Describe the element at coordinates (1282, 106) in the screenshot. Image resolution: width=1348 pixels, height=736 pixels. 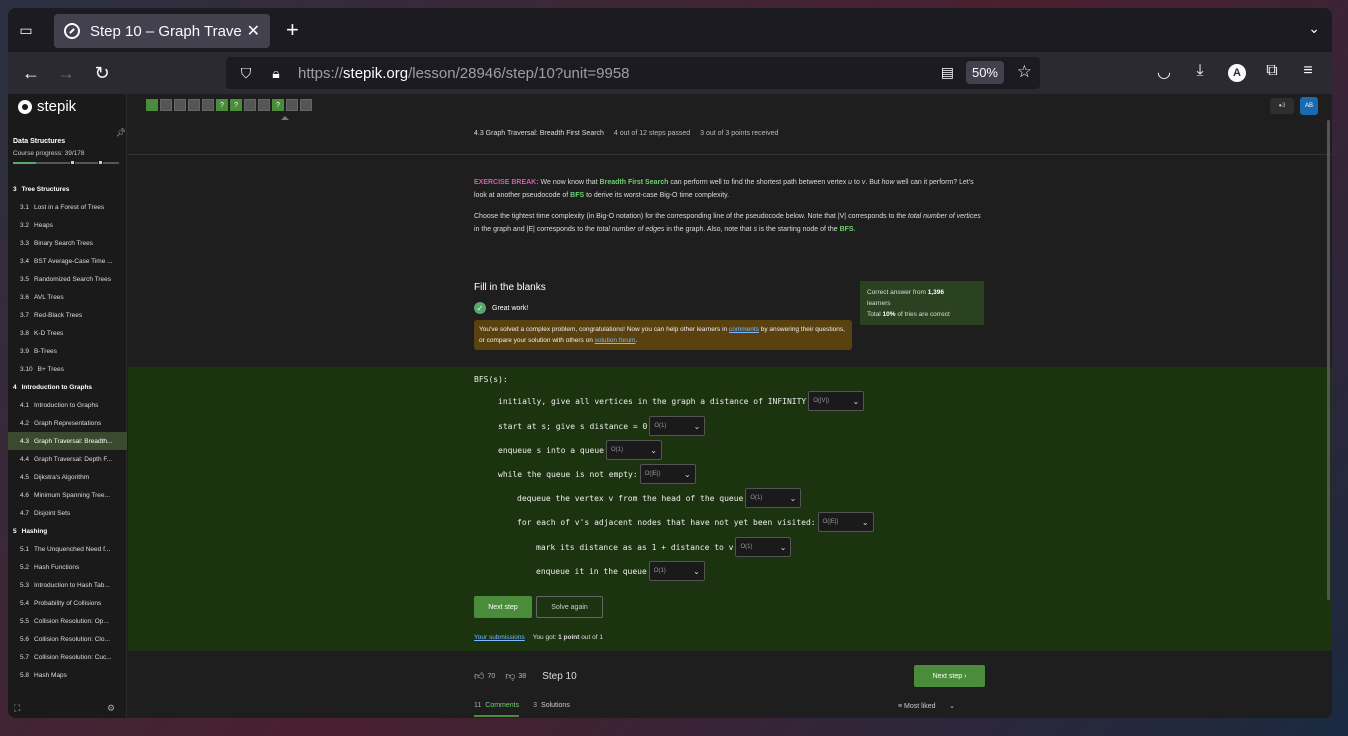
I see `notifications-badge: ● 3` at that location.